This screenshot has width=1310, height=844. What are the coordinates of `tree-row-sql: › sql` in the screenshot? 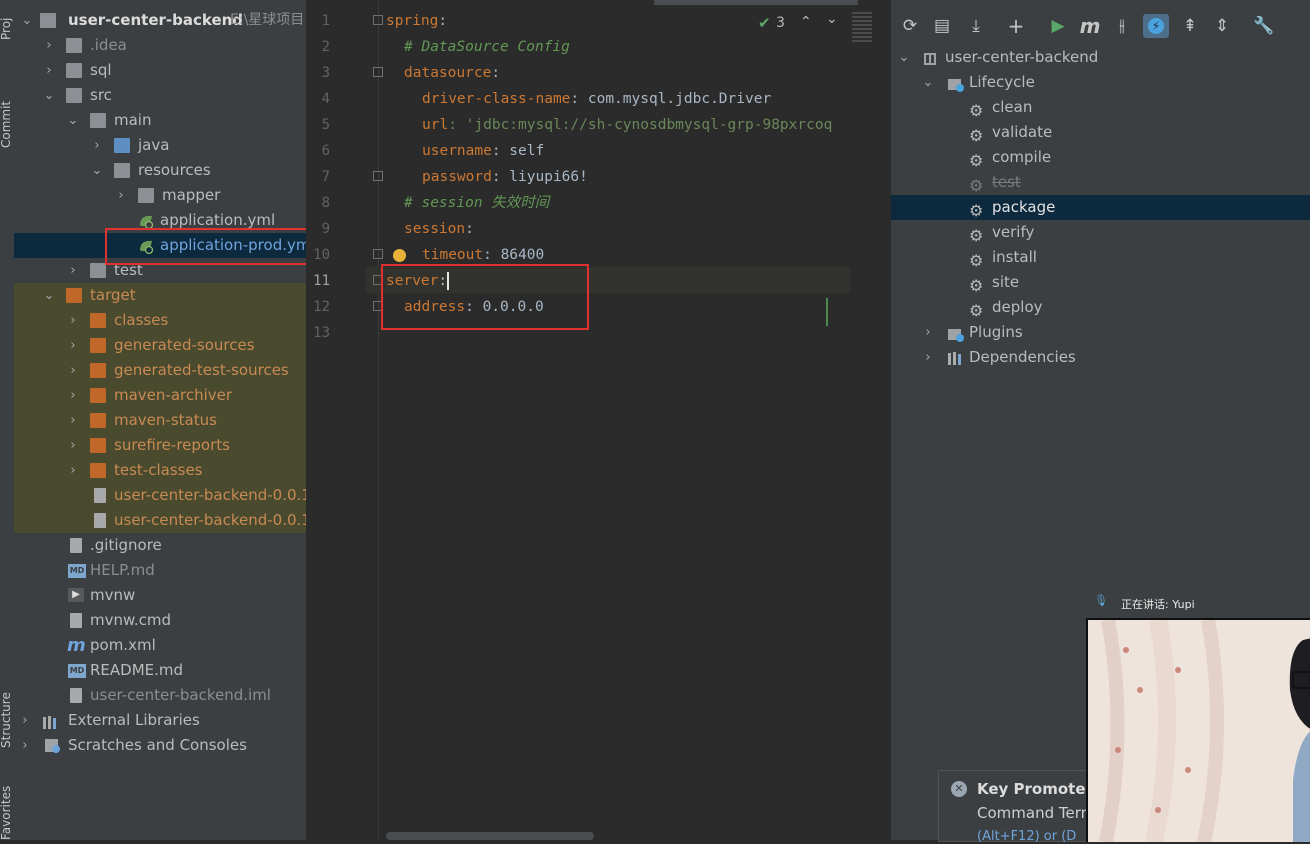 It's located at (160, 70).